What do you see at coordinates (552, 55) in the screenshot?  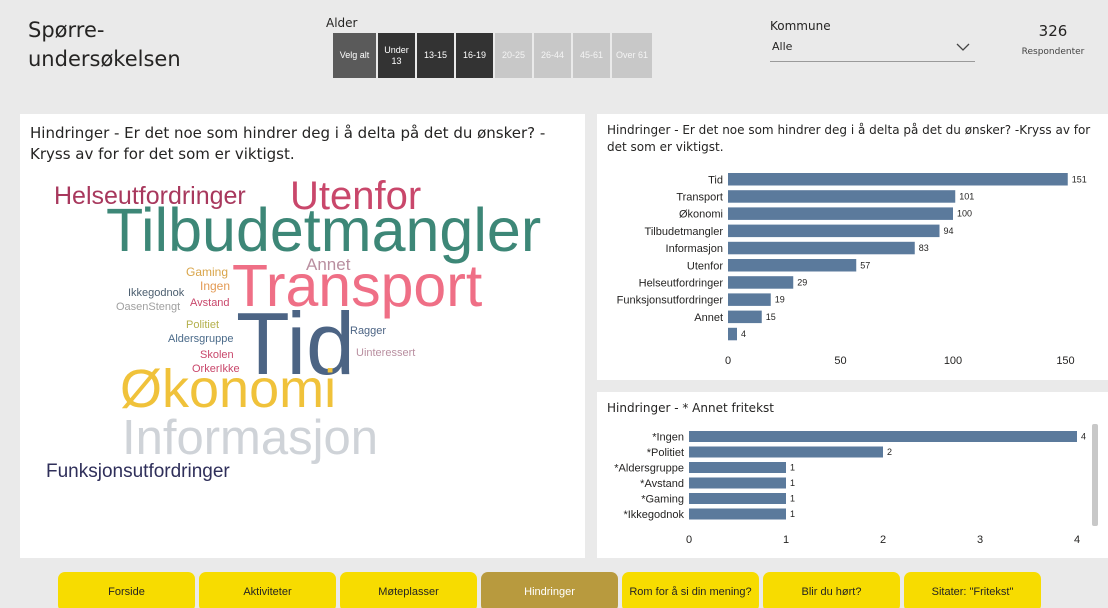 I see `age-option-26-44: 26-44` at bounding box center [552, 55].